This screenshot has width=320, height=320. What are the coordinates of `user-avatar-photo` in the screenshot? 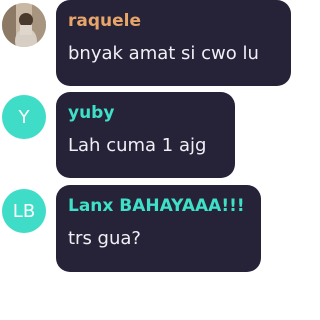 It's located at (24, 25).